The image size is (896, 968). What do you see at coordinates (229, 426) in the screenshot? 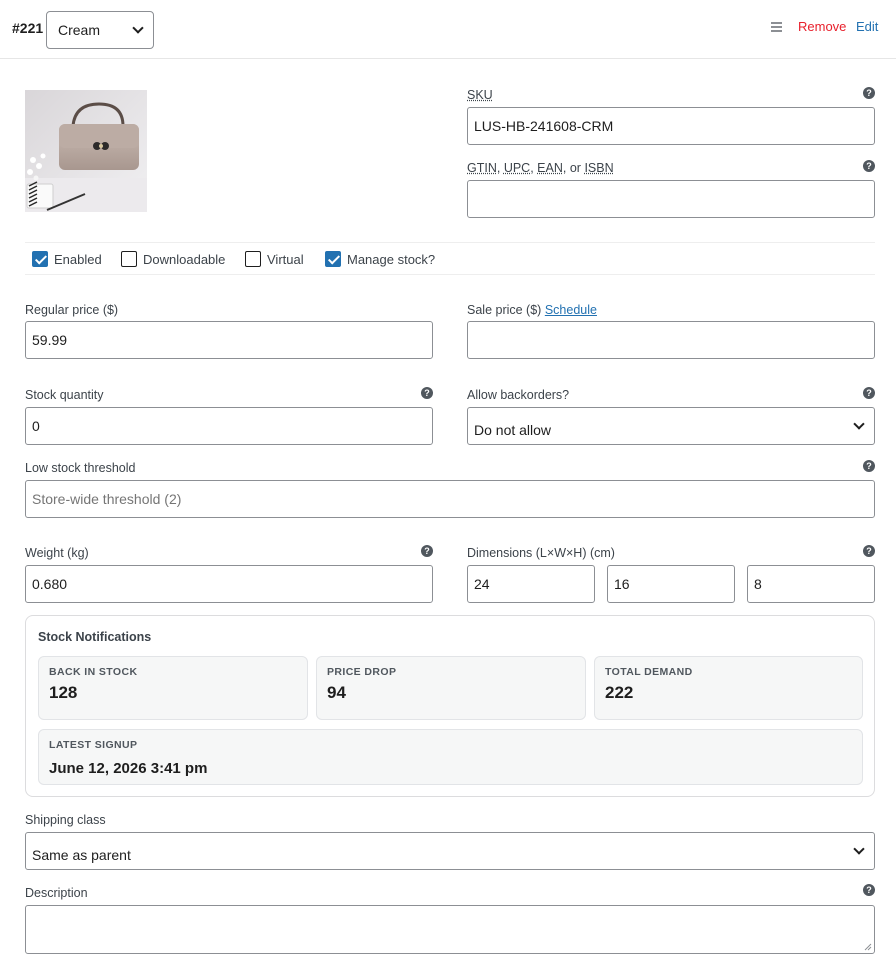
I see `stock-quantity-input: 0` at bounding box center [229, 426].